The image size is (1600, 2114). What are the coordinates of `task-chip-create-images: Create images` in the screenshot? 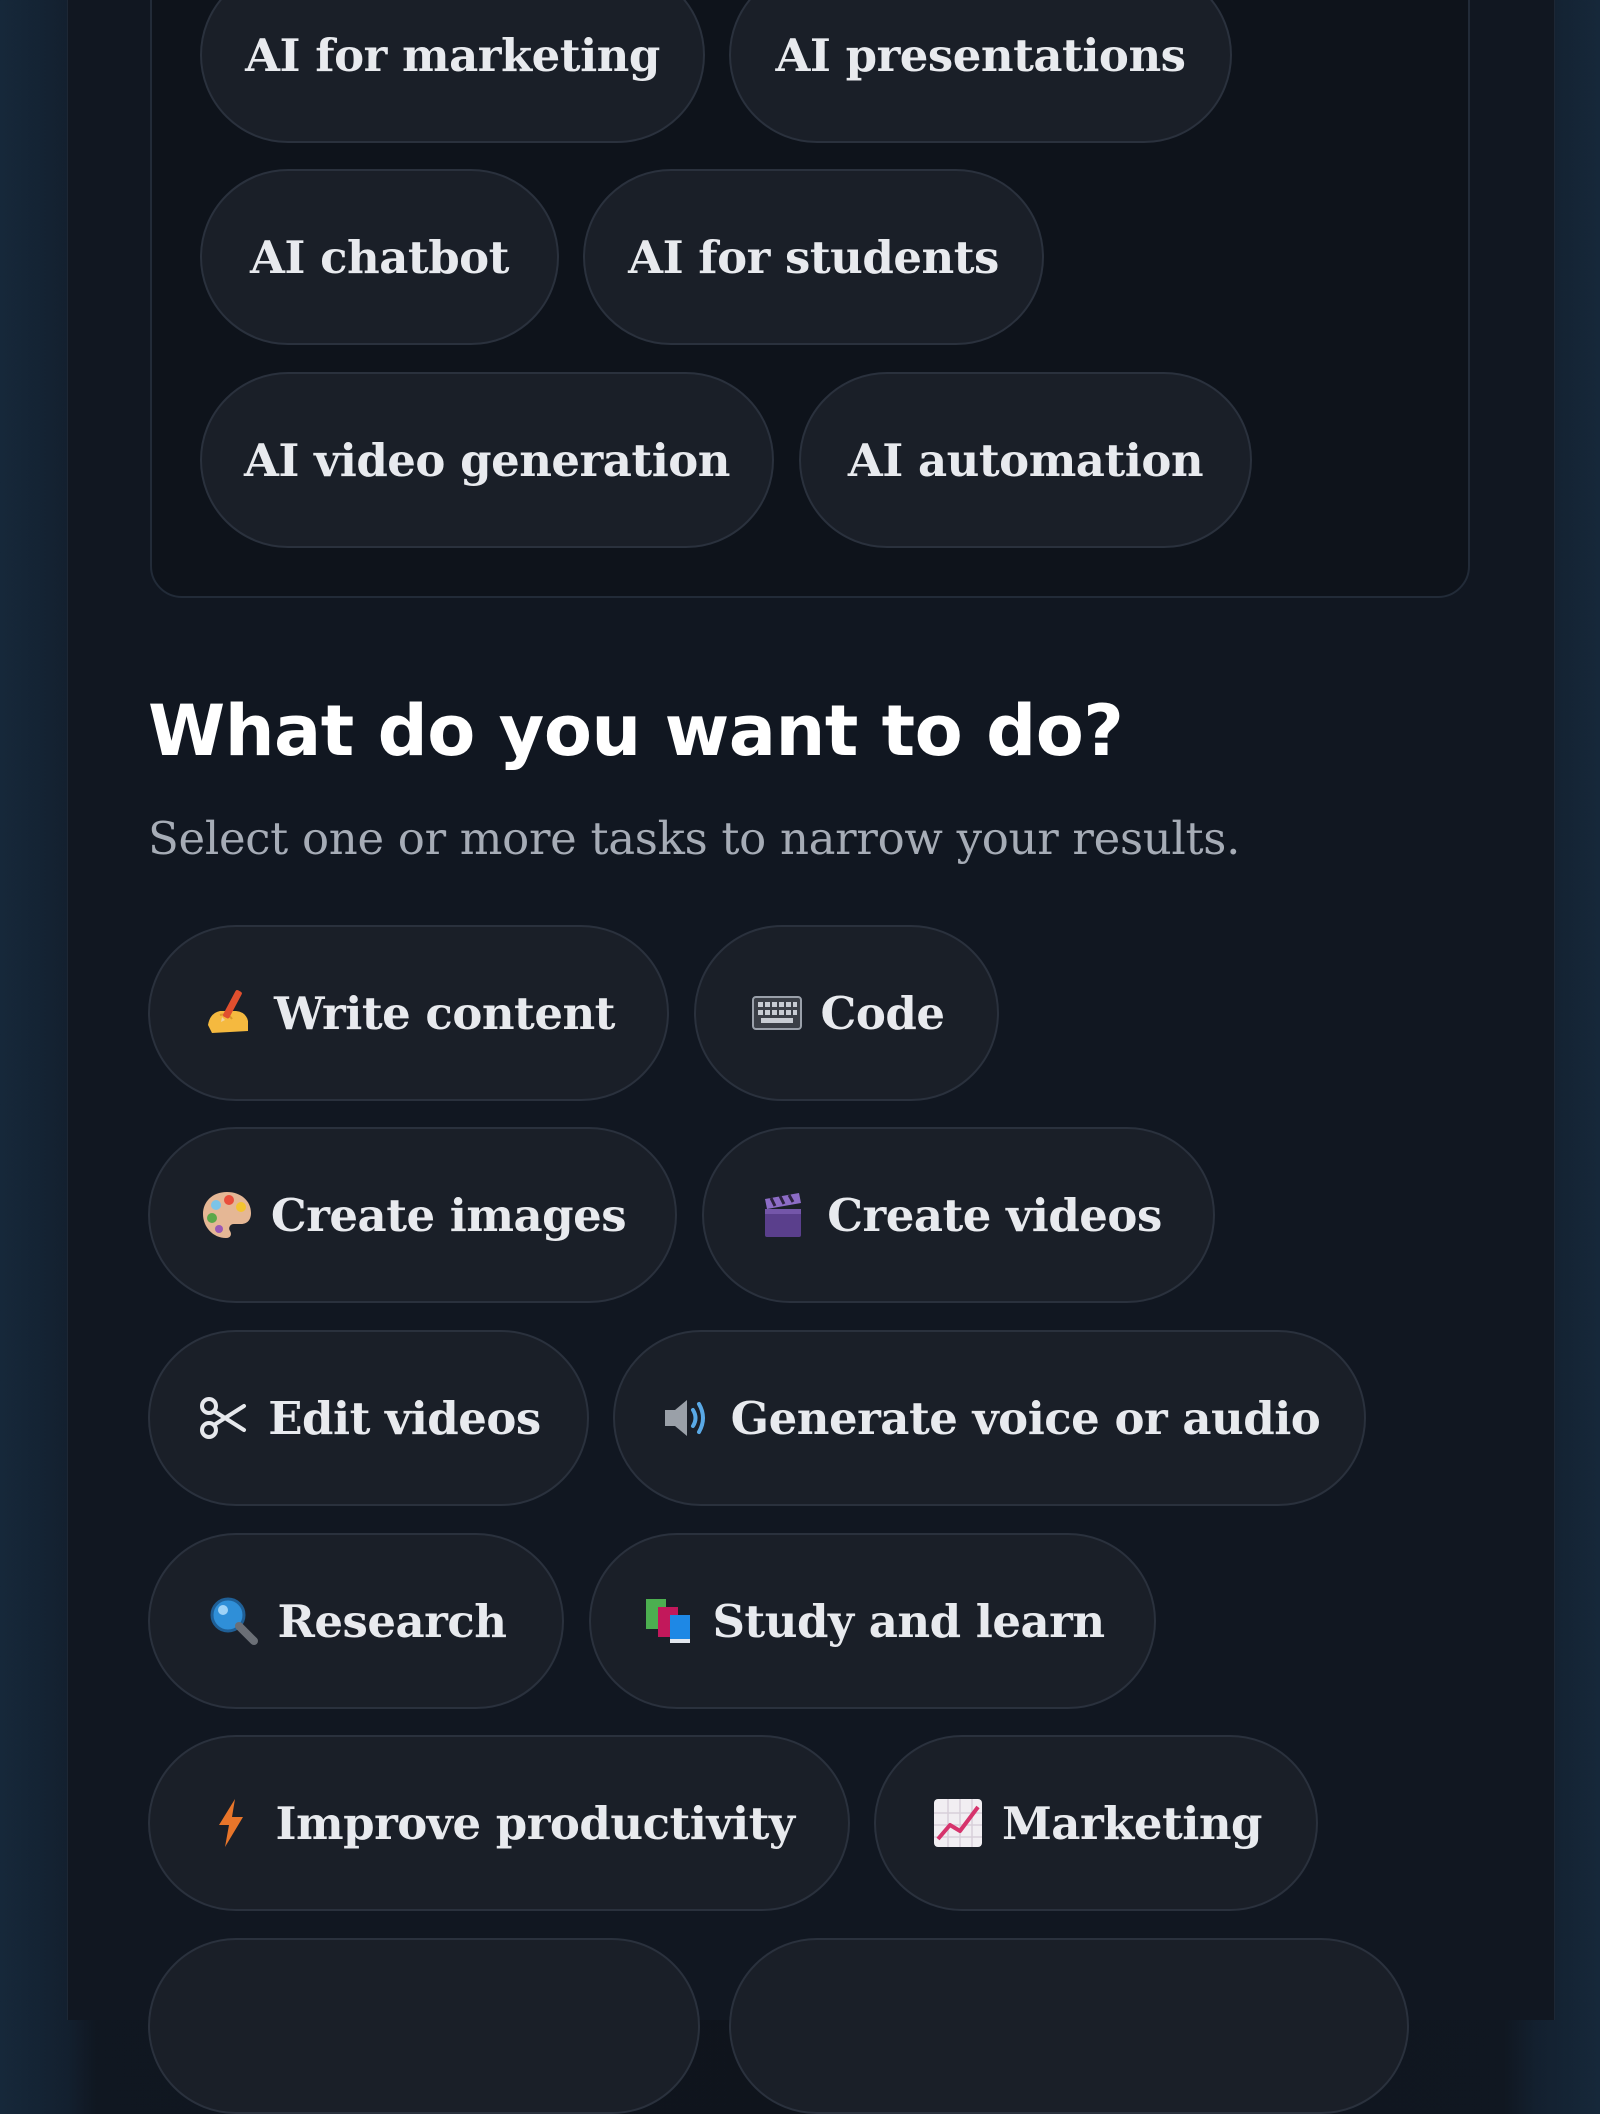 It's located at (412, 1215).